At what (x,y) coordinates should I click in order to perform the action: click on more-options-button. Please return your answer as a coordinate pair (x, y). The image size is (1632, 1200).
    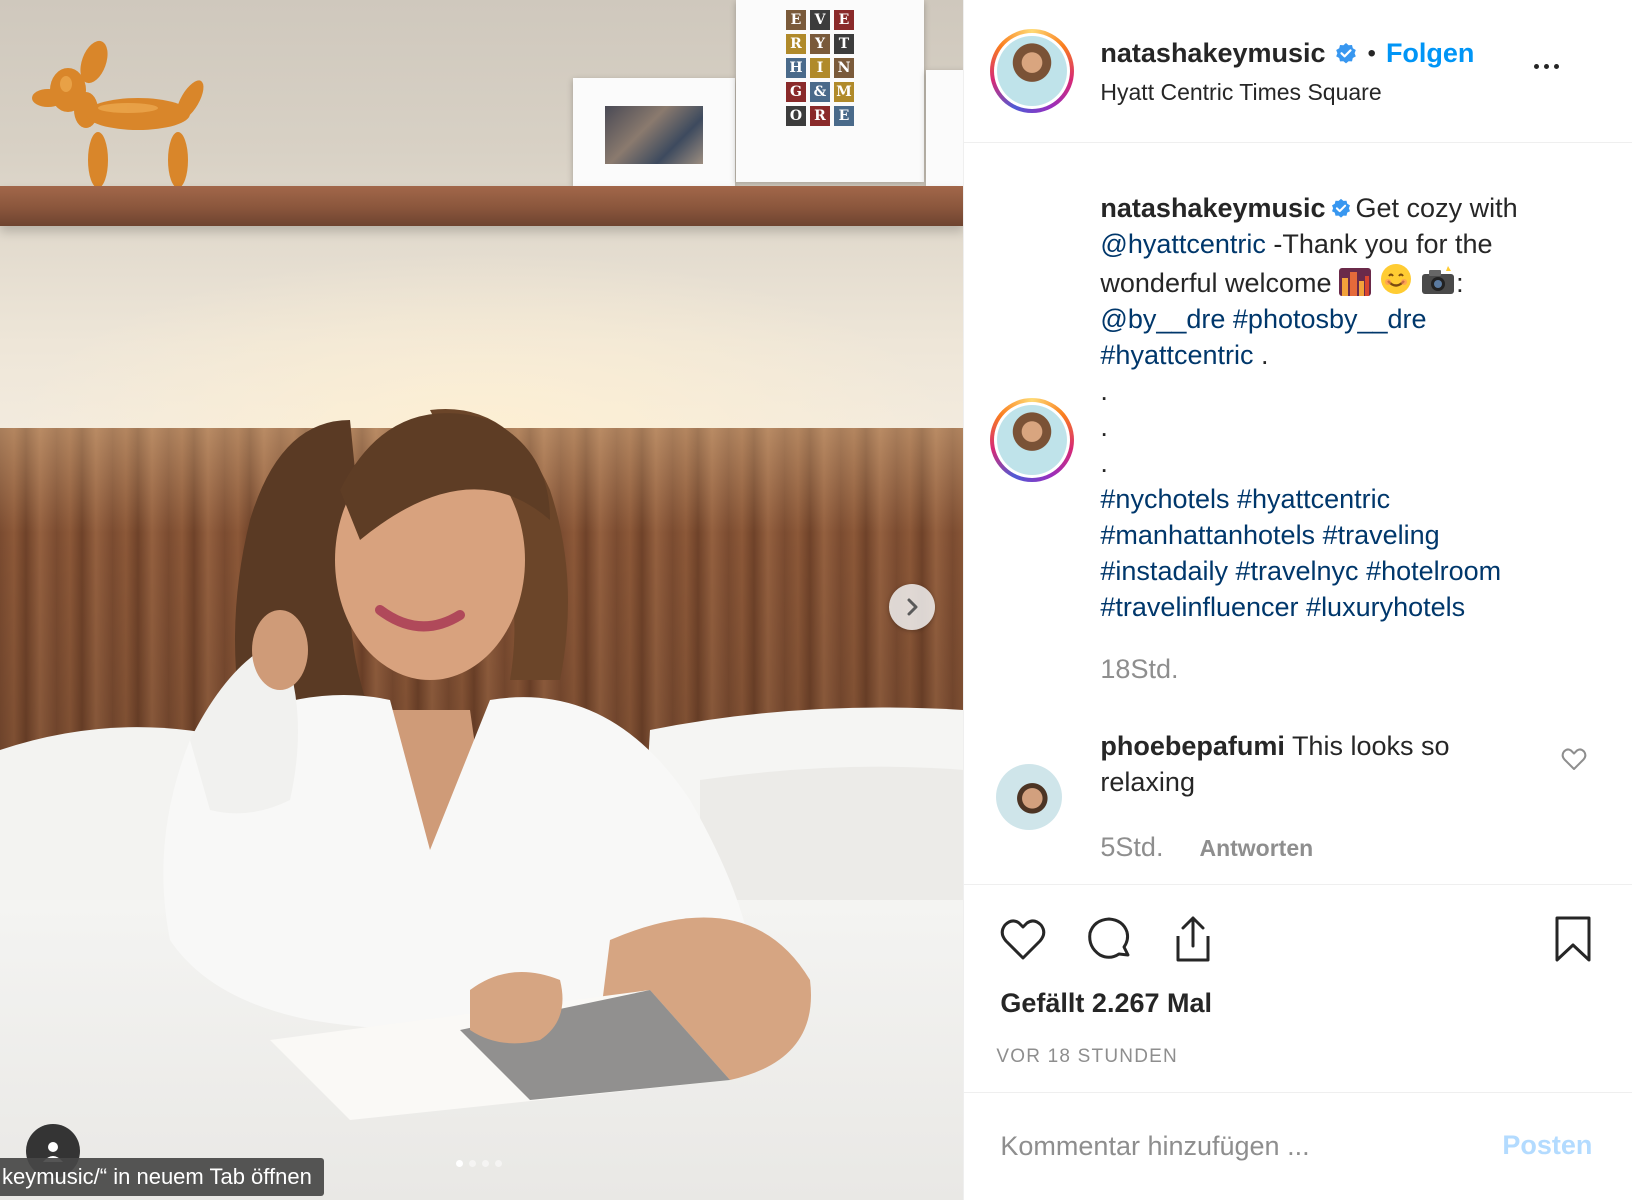
    Looking at the image, I should click on (1546, 66).